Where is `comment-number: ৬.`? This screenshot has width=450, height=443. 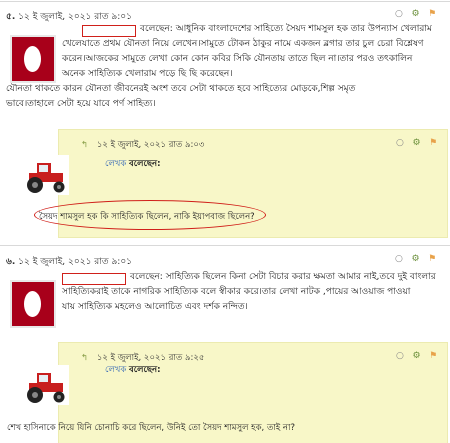
comment-number: ৬. is located at coordinates (11, 262).